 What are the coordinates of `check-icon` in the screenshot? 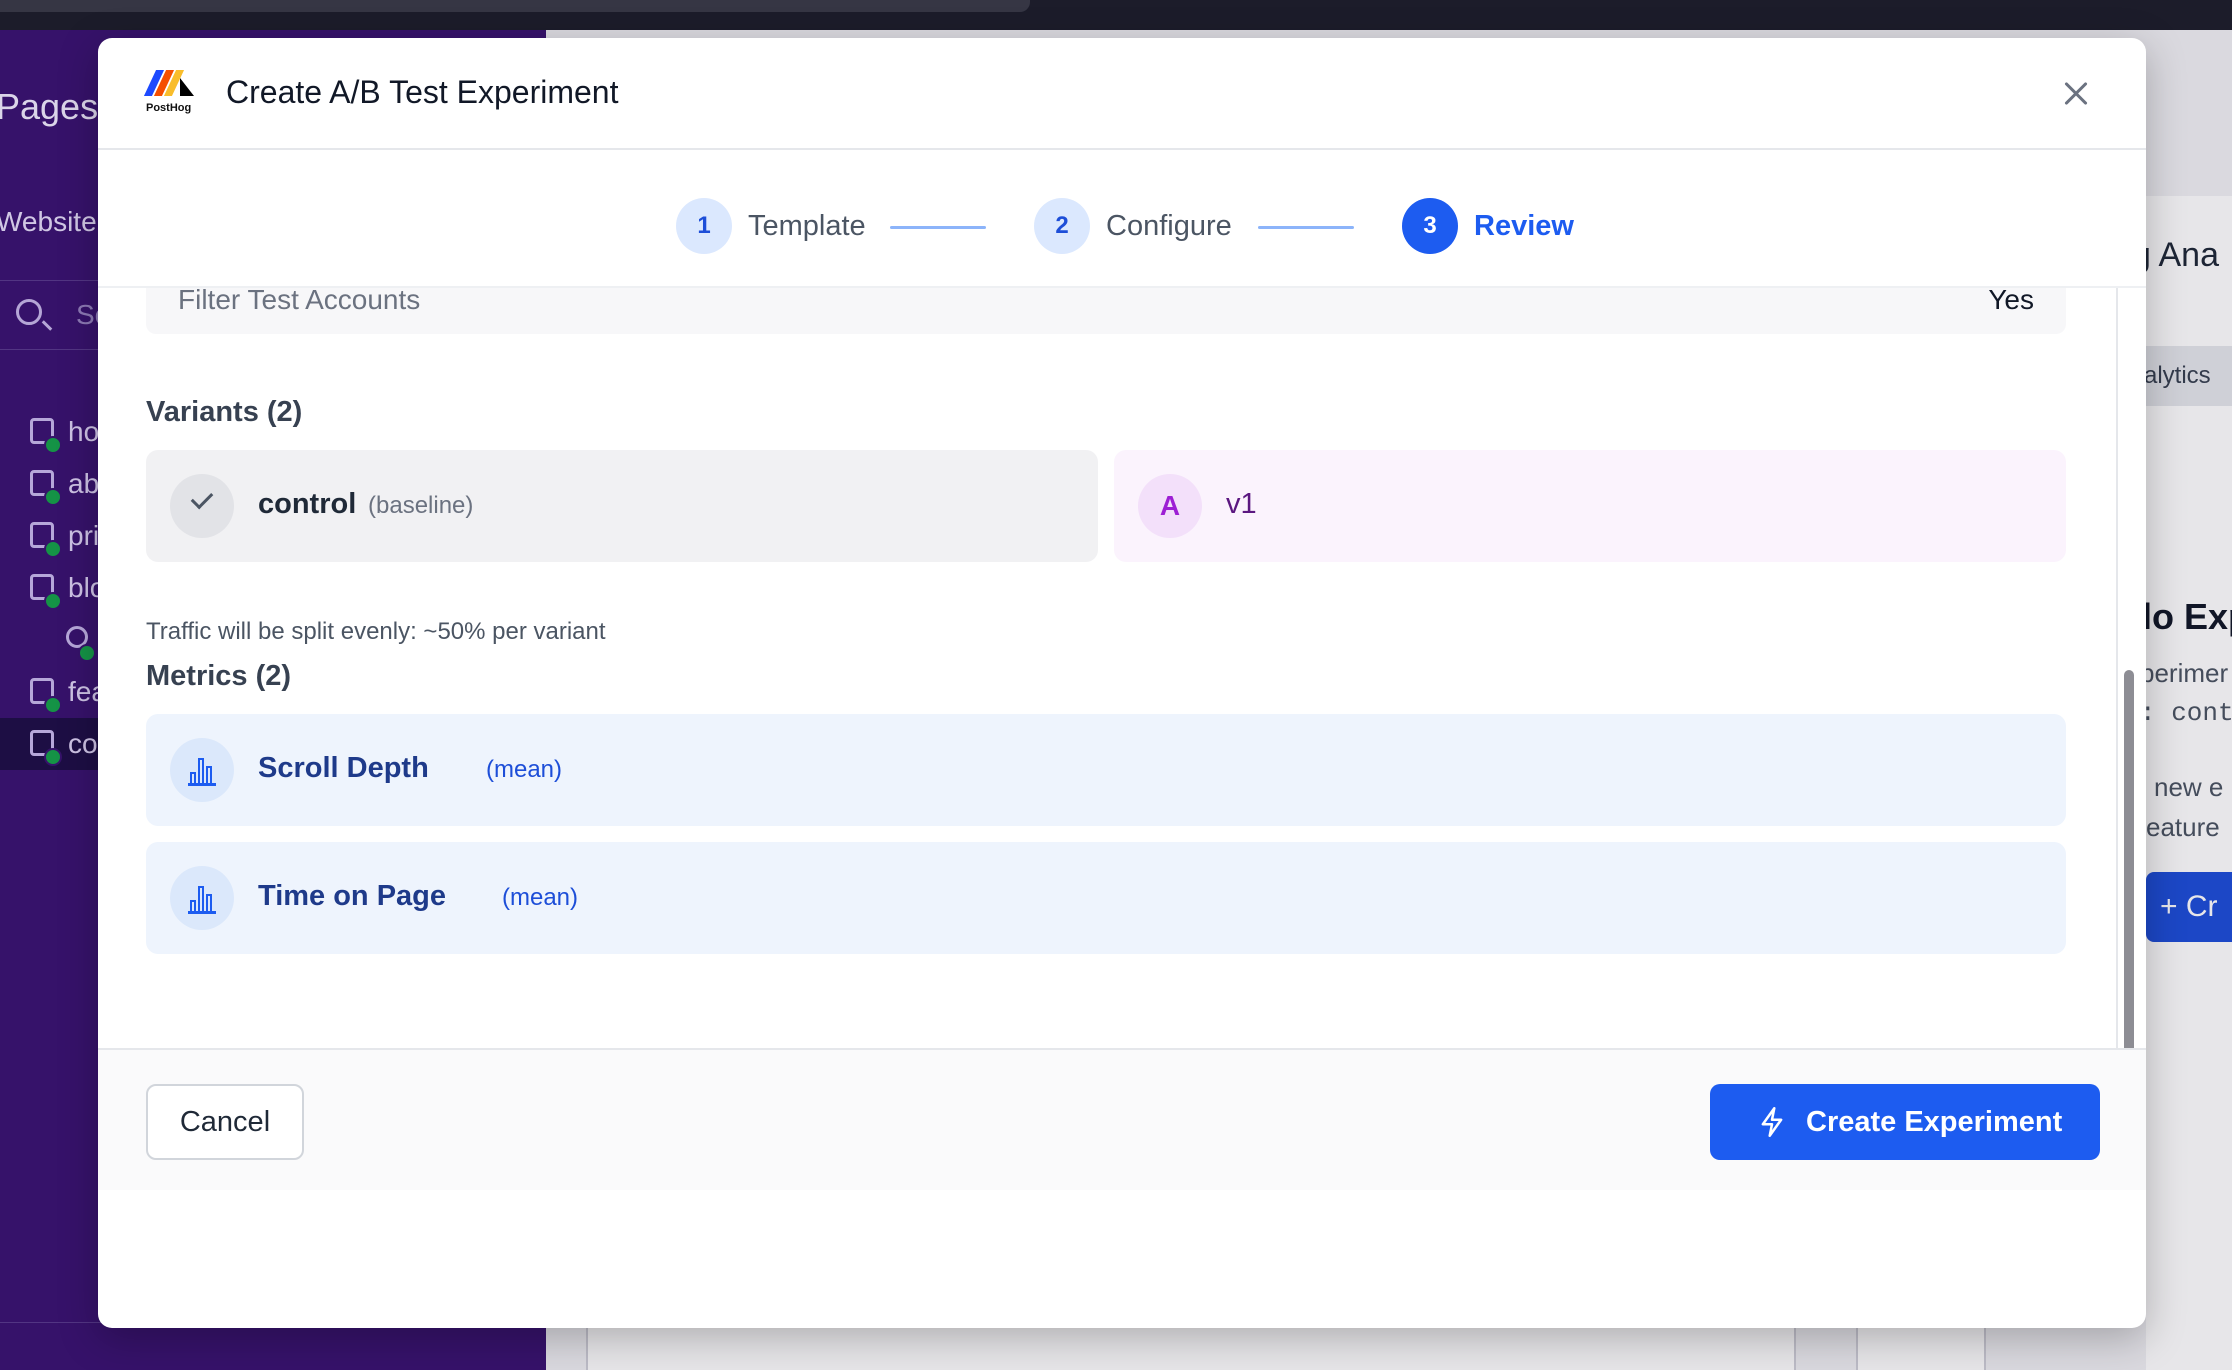 It's located at (202, 498).